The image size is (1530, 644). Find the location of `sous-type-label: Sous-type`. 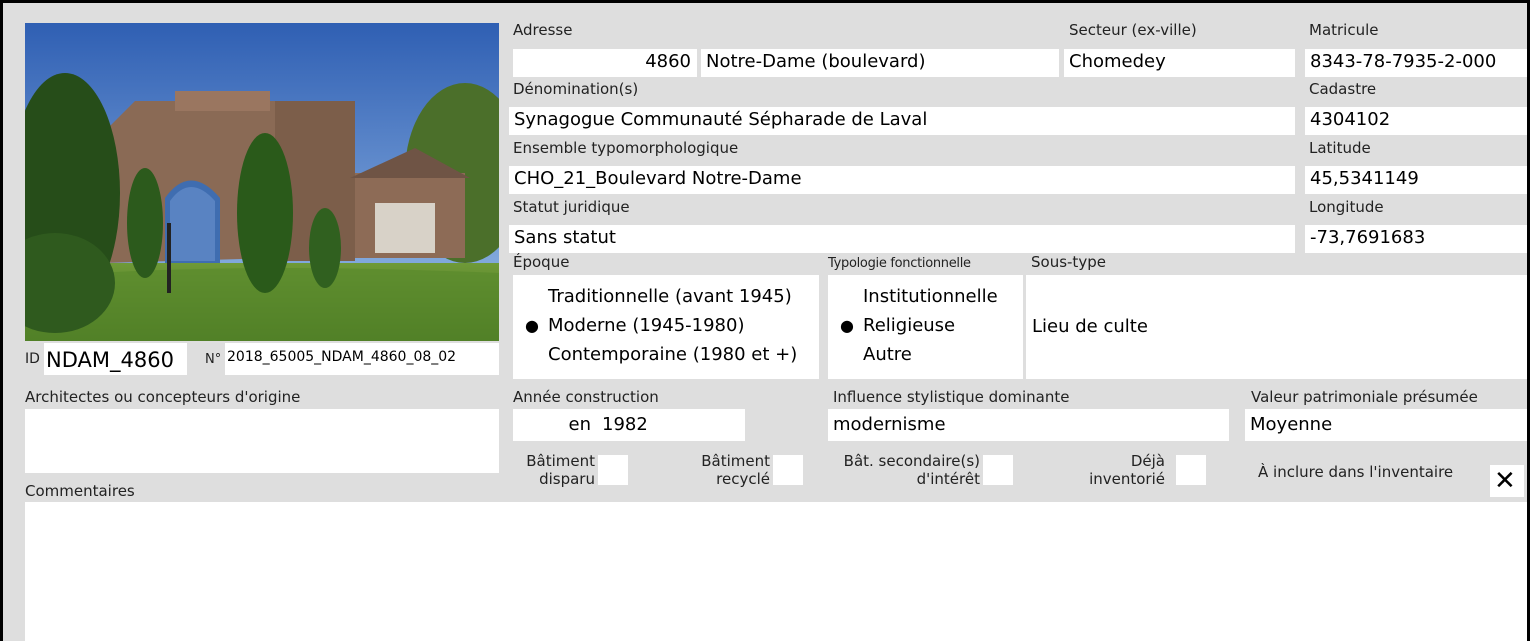

sous-type-label: Sous-type is located at coordinates (1068, 262).